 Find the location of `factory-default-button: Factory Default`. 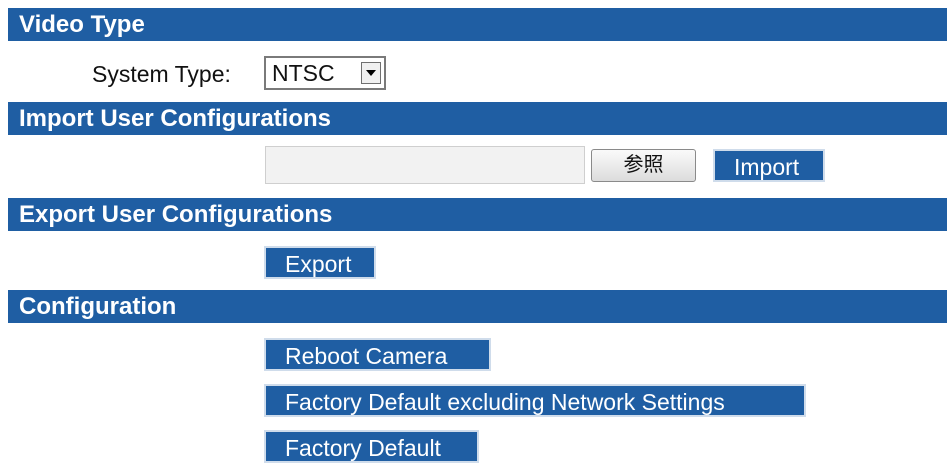

factory-default-button: Factory Default is located at coordinates (371, 446).